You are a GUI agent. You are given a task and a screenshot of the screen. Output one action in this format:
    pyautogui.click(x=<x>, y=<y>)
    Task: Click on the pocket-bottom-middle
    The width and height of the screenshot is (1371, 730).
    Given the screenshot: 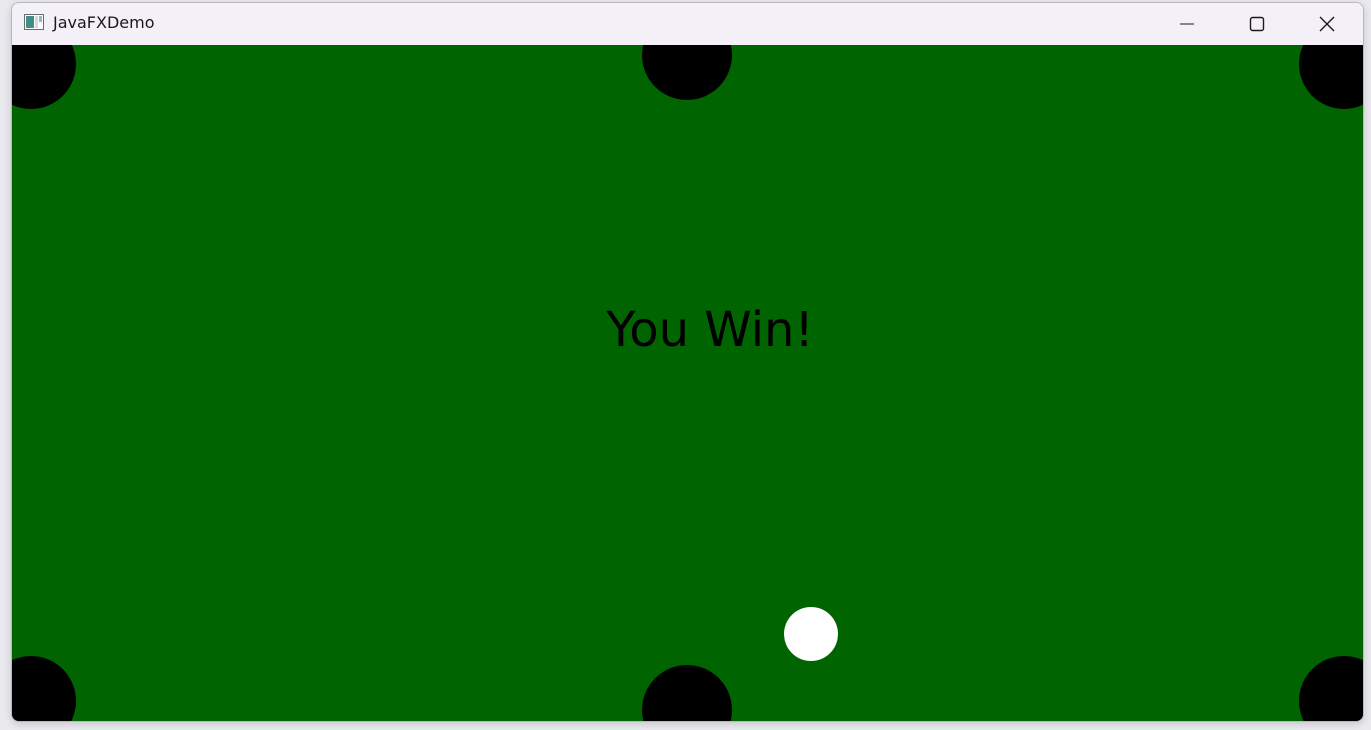 What is the action you would take?
    pyautogui.click(x=687, y=693)
    